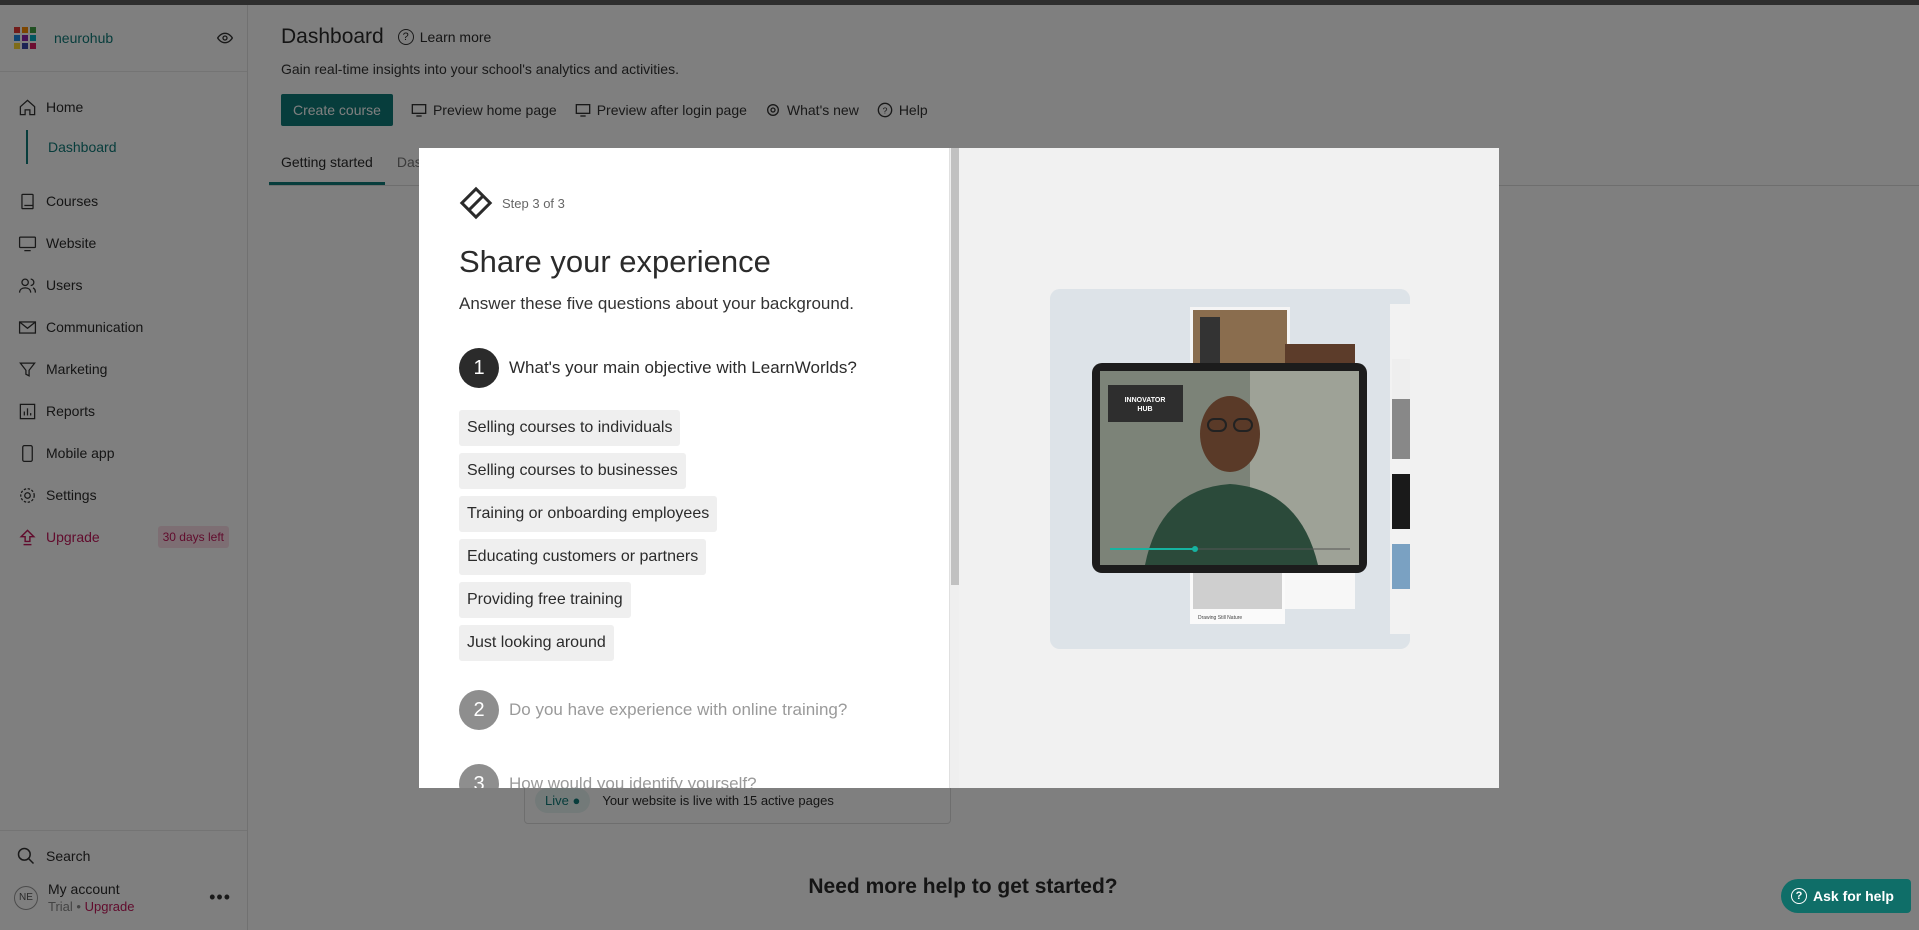 Image resolution: width=1919 pixels, height=930 pixels. Describe the element at coordinates (545, 600) in the screenshot. I see `option-free-training: Providing free training` at that location.